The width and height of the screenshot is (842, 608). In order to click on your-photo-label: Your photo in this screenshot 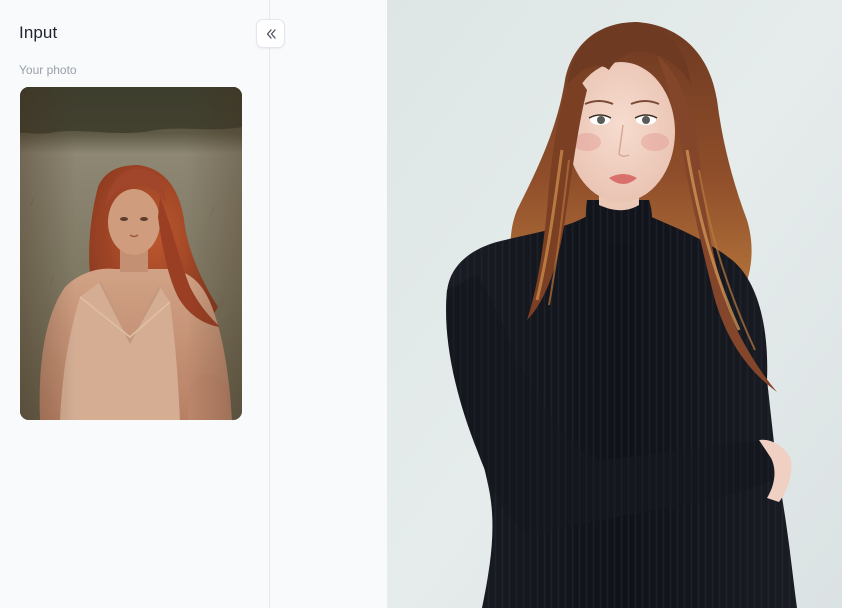, I will do `click(48, 70)`.